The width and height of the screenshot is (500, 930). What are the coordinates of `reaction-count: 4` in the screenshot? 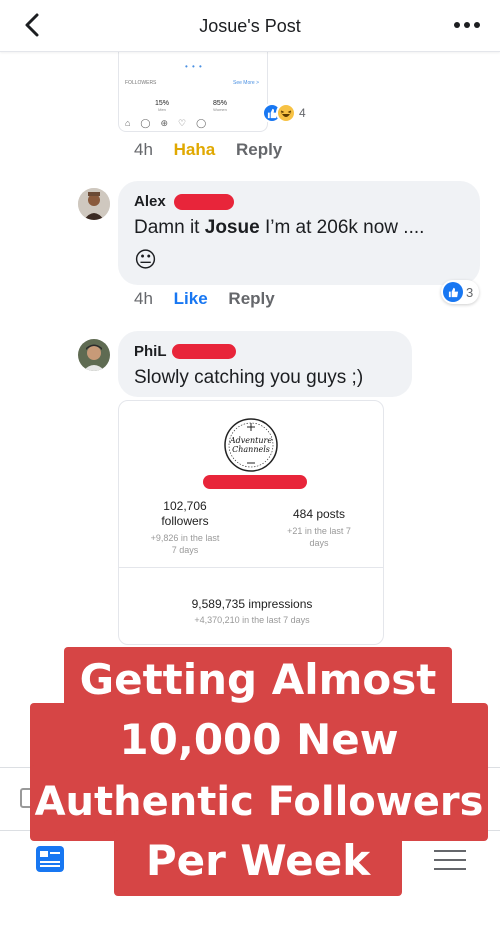 It's located at (302, 113).